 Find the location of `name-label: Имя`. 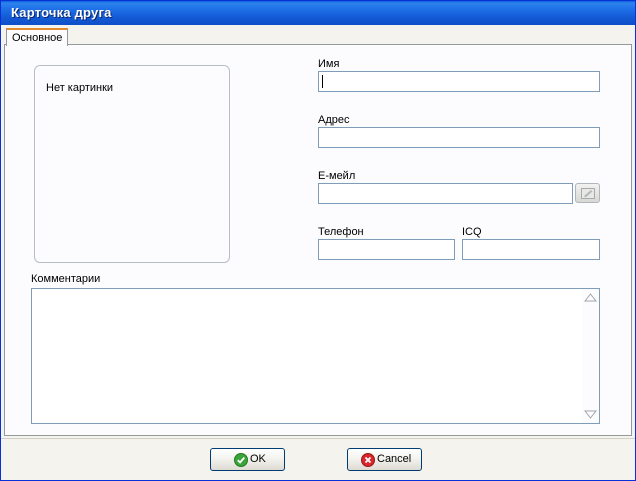

name-label: Имя is located at coordinates (329, 64).